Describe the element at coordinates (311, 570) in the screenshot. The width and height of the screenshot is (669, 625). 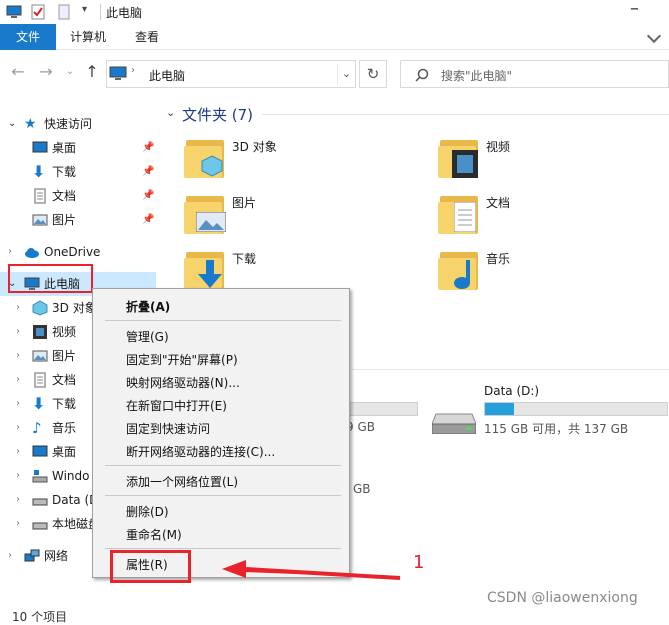
I see `annotation-arrow` at that location.